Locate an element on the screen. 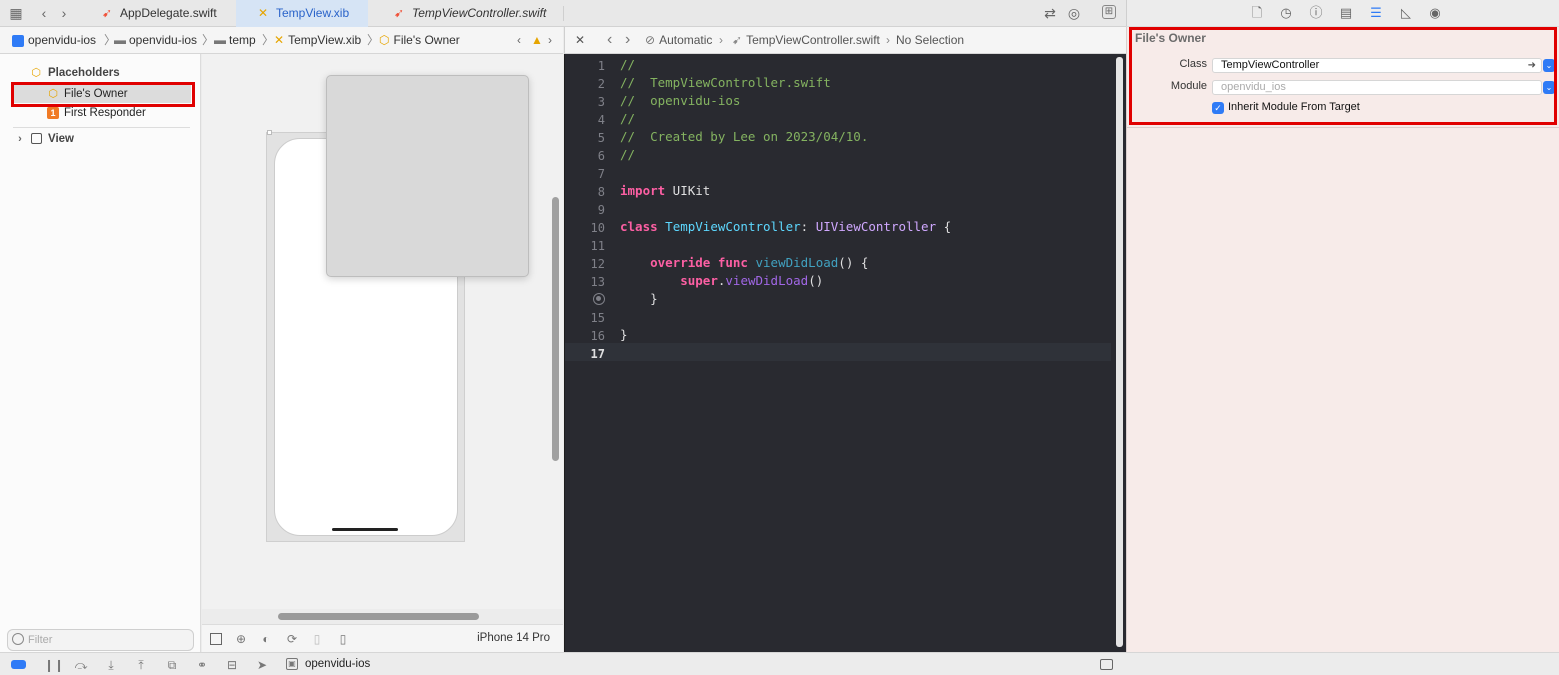 This screenshot has width=1559, height=675. line-number: 2 is located at coordinates (601, 84).